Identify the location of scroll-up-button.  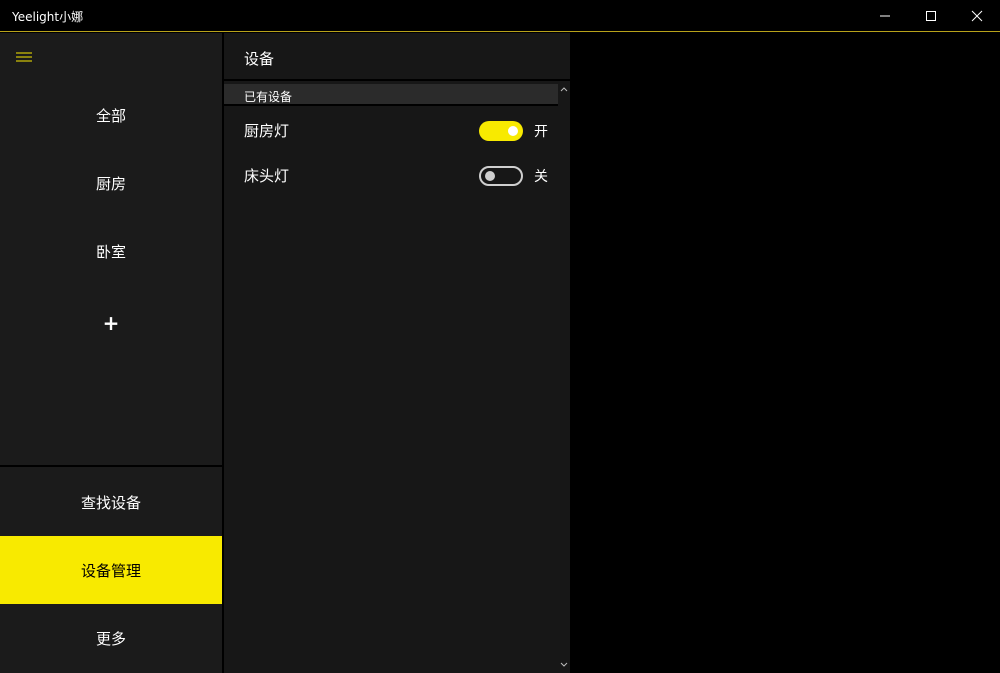
(564, 89).